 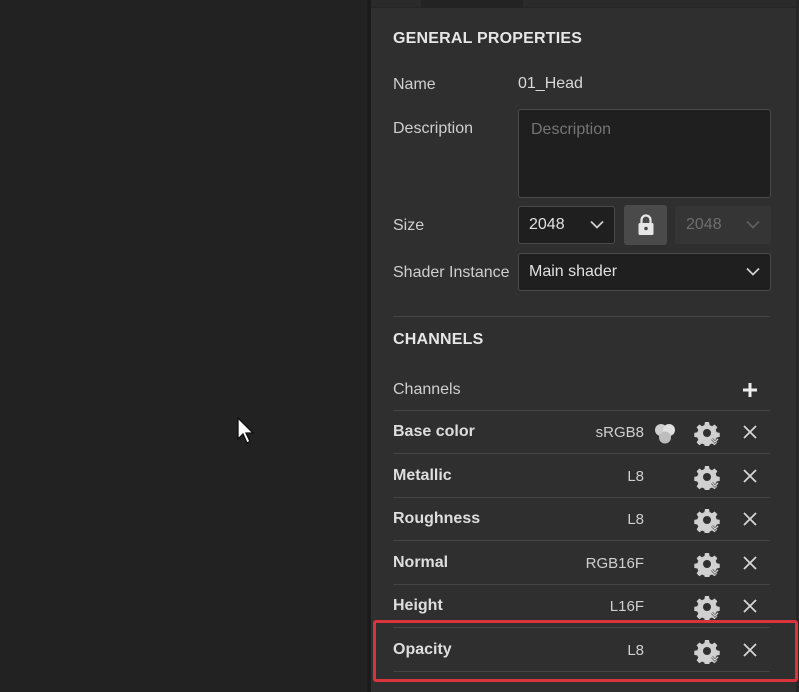 I want to click on size-locked-select: 2048, so click(x=723, y=225).